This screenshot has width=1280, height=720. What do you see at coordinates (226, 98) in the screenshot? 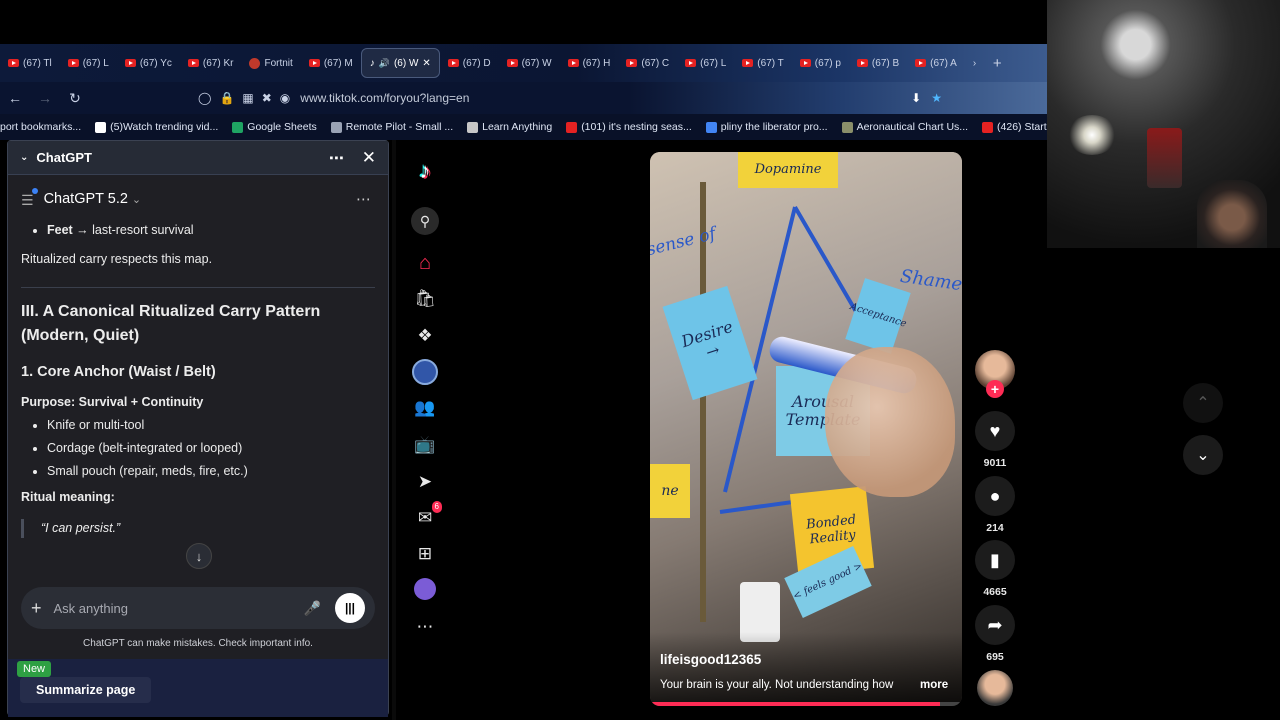
I see `lock-icon: 🔒` at bounding box center [226, 98].